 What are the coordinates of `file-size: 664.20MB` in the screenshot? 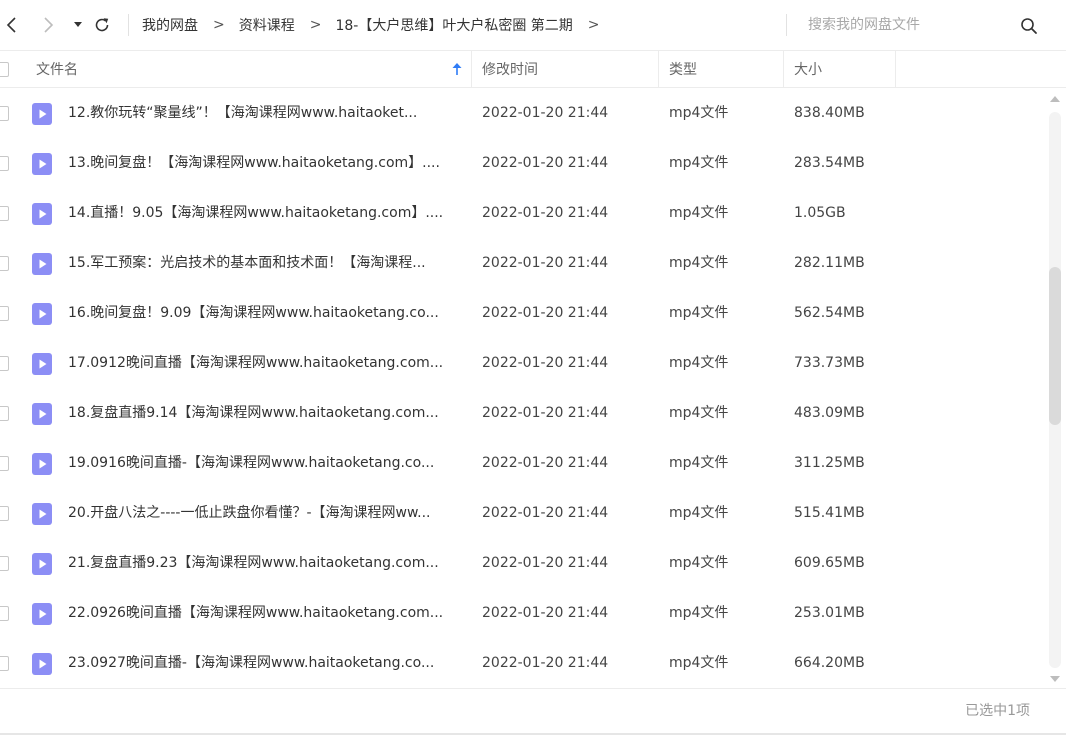 It's located at (829, 663).